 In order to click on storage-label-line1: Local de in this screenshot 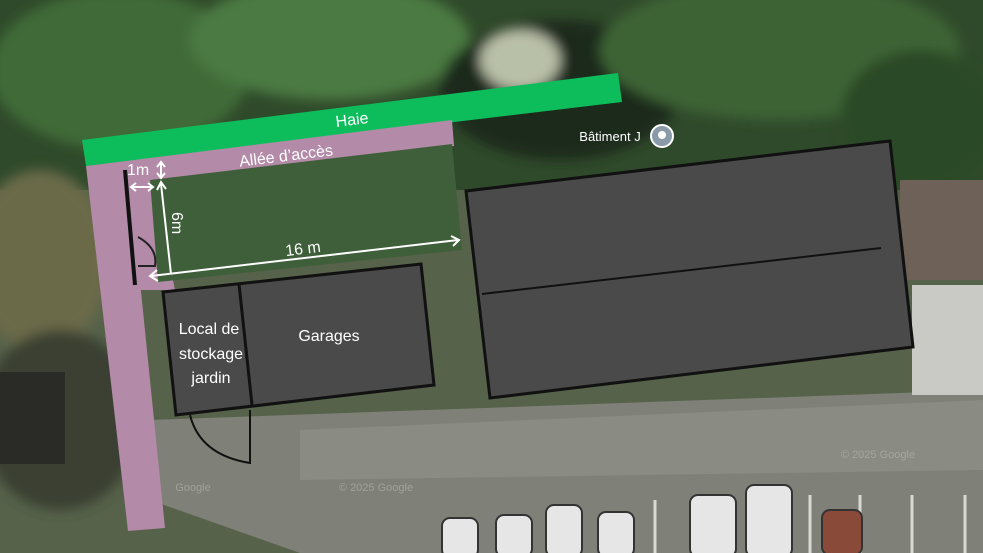, I will do `click(209, 329)`.